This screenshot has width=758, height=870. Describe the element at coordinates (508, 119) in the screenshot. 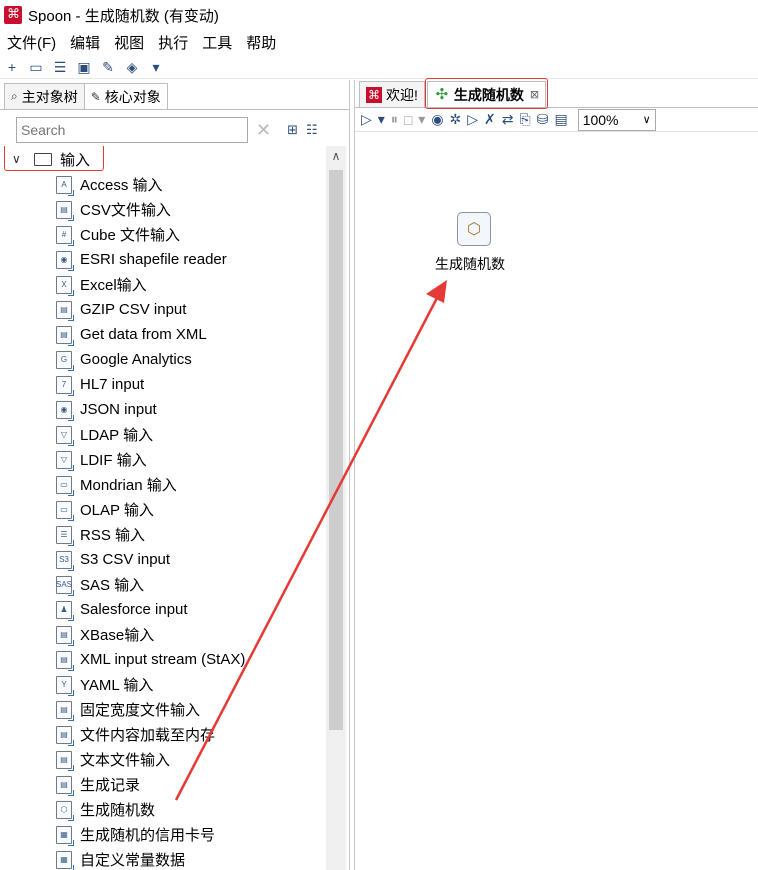

I see `impact-icon: ⇄` at that location.